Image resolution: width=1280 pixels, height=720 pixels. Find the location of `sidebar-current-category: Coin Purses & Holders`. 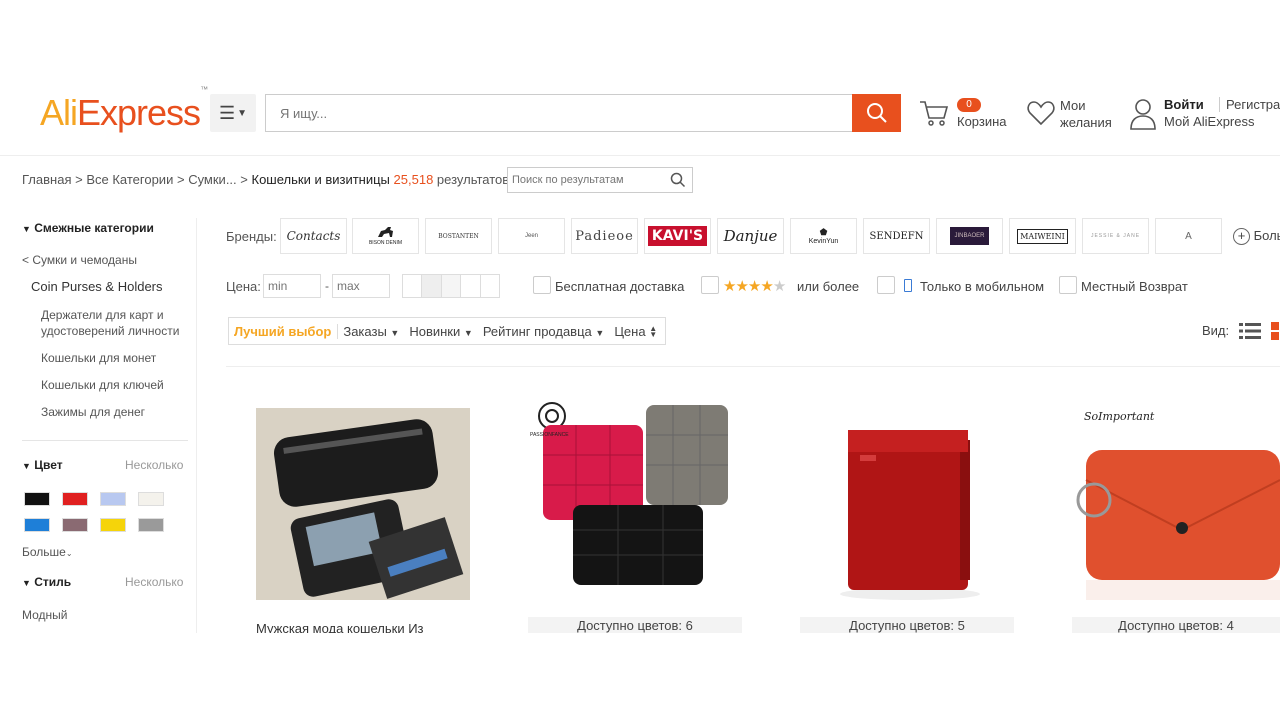

sidebar-current-category: Coin Purses & Holders is located at coordinates (97, 286).